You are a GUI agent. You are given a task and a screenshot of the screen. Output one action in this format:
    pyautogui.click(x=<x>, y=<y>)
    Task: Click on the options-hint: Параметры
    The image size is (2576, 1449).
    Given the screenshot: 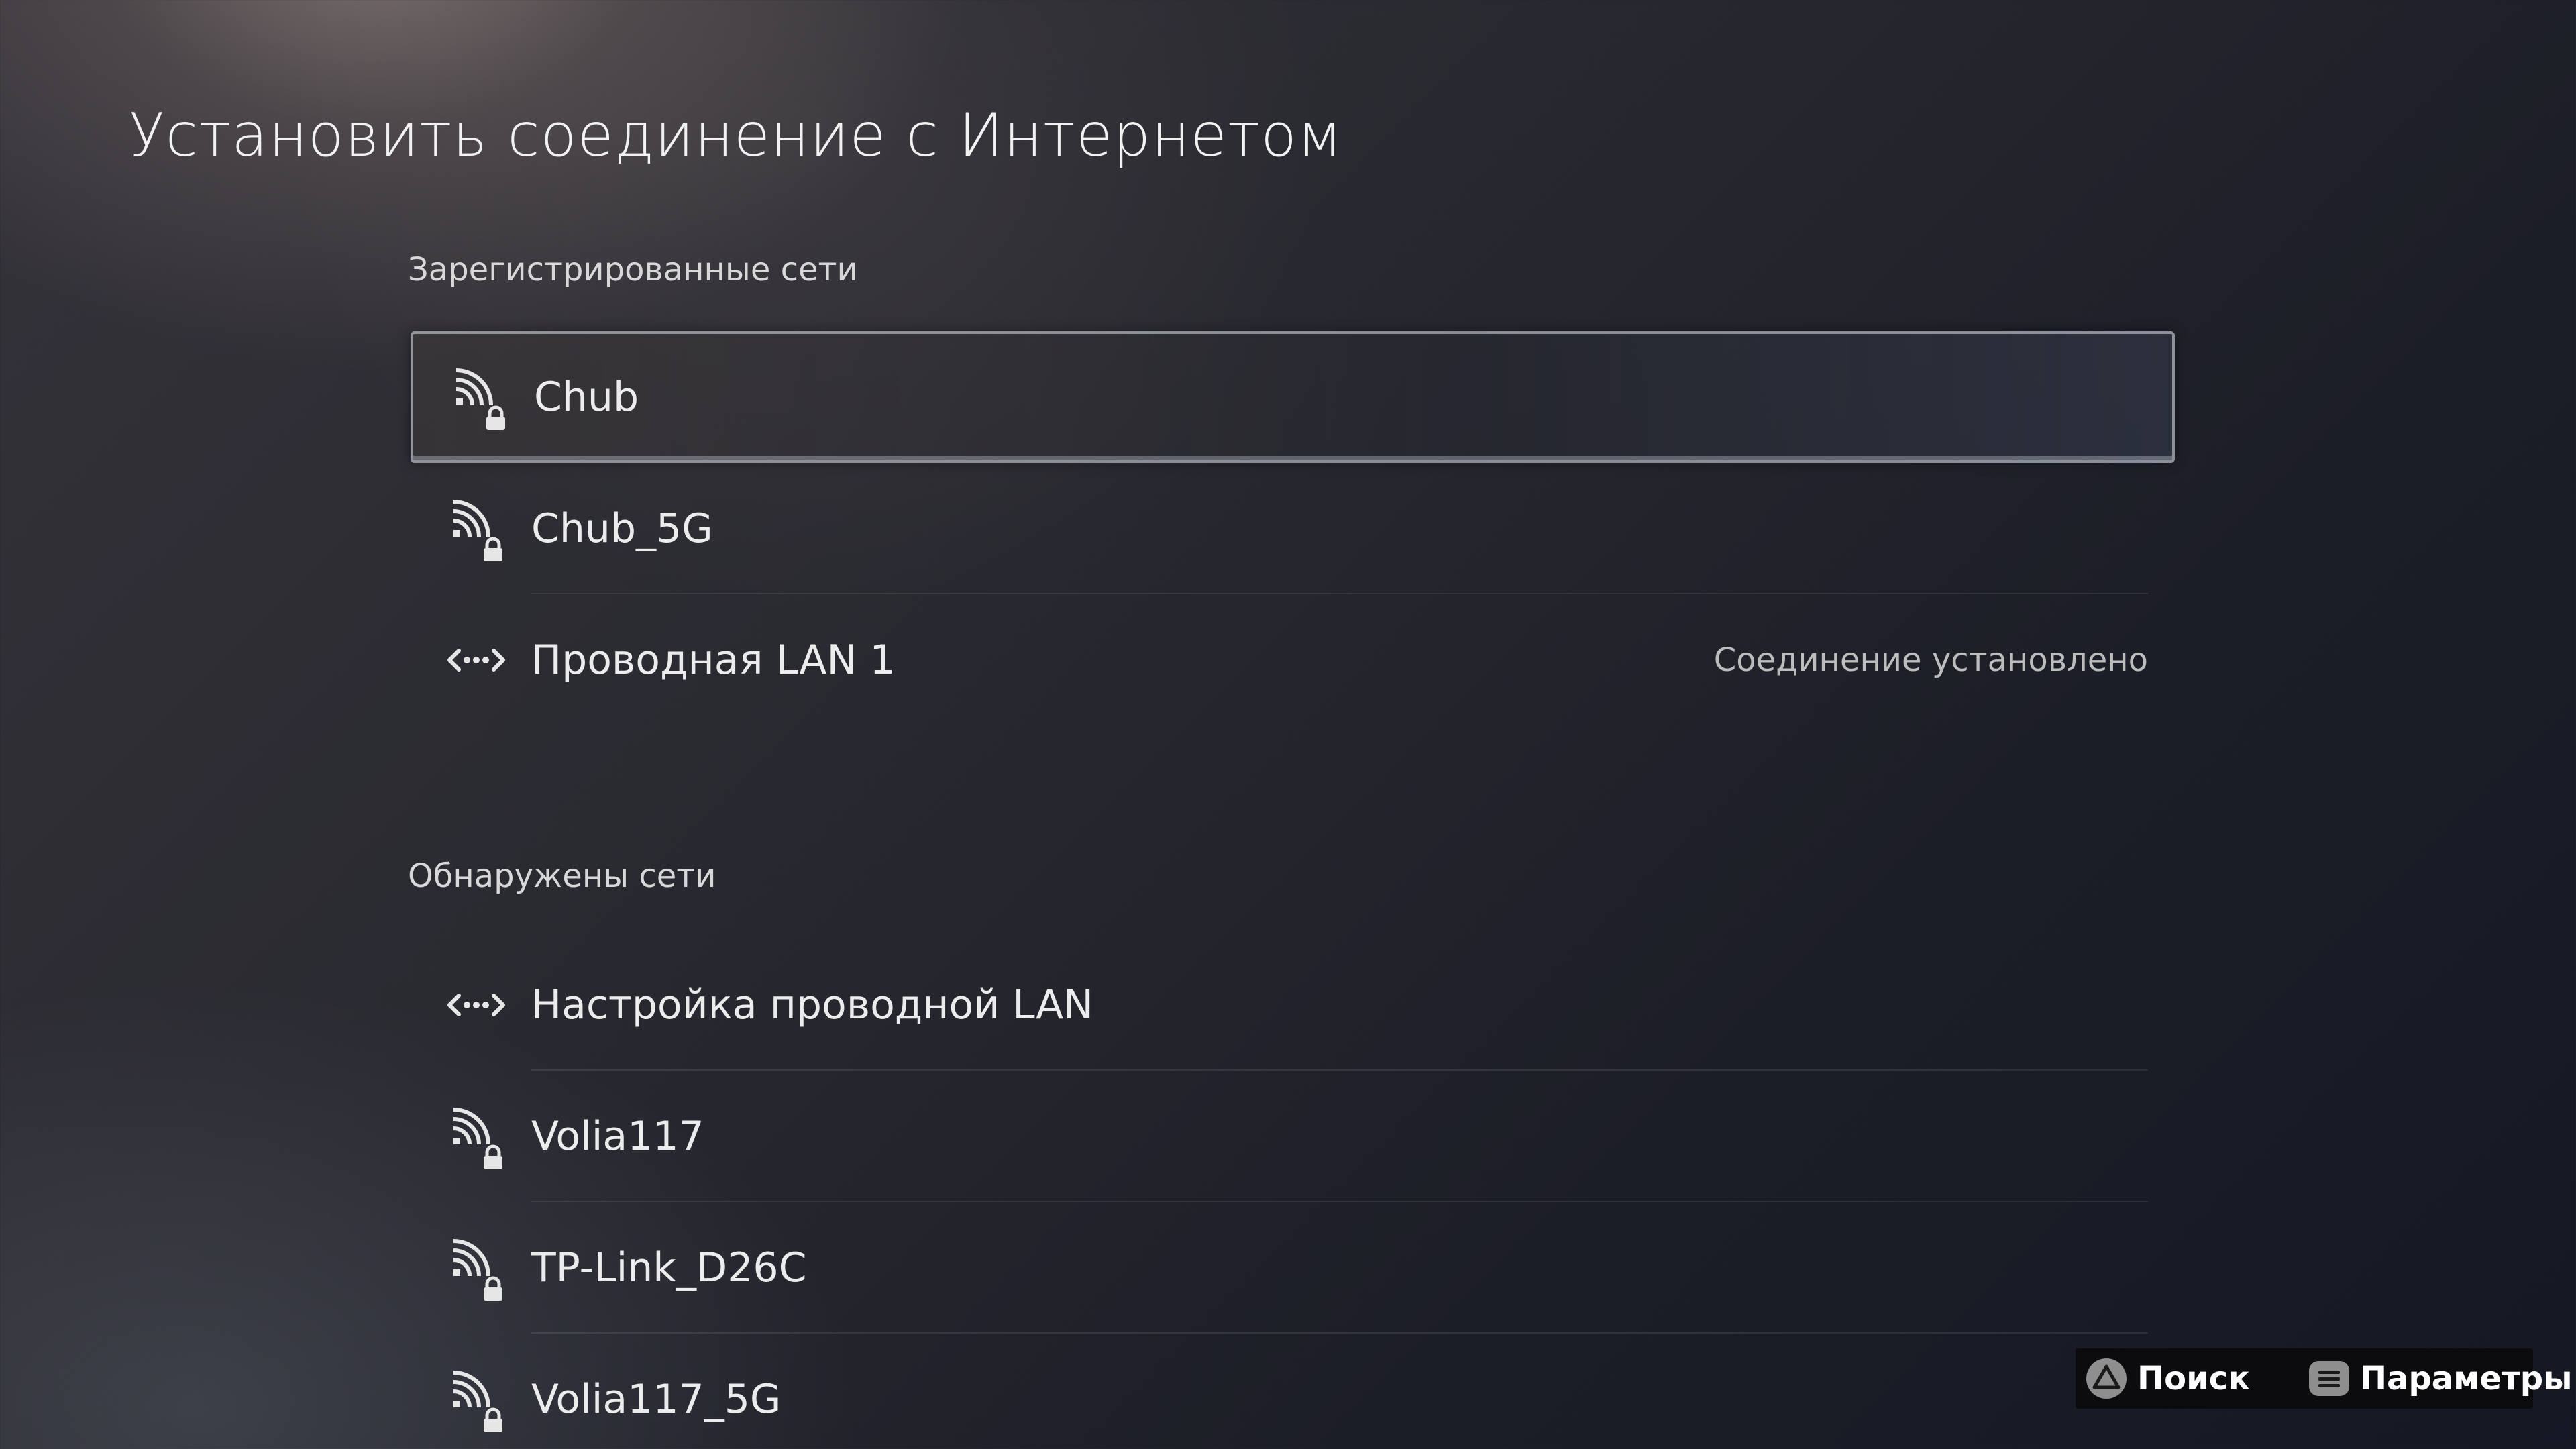 What is the action you would take?
    pyautogui.click(x=2435, y=1378)
    